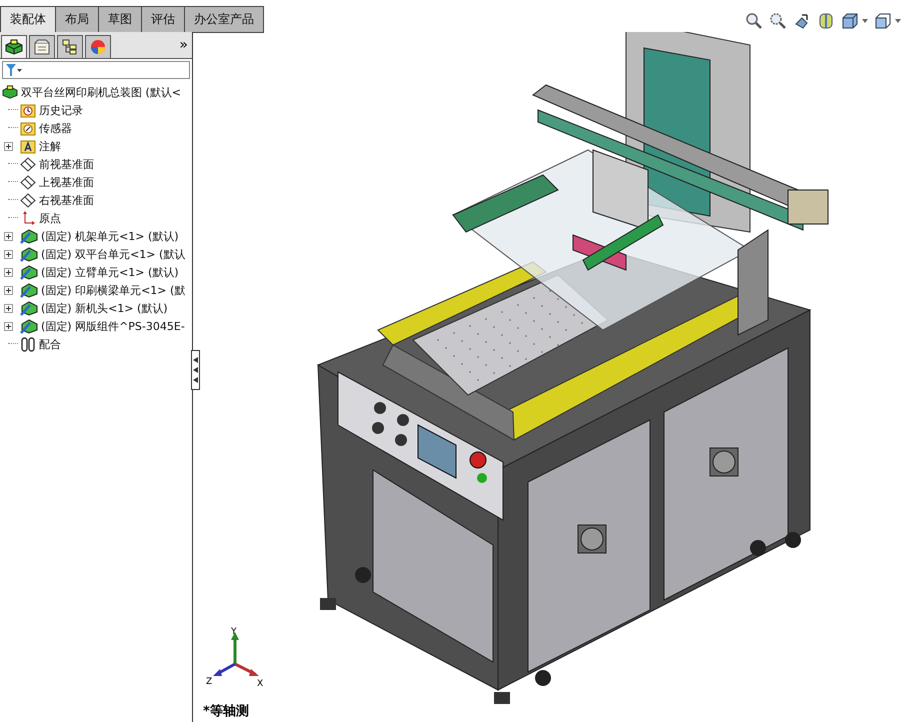  Describe the element at coordinates (28, 344) in the screenshot. I see `paperclip-icon` at that location.